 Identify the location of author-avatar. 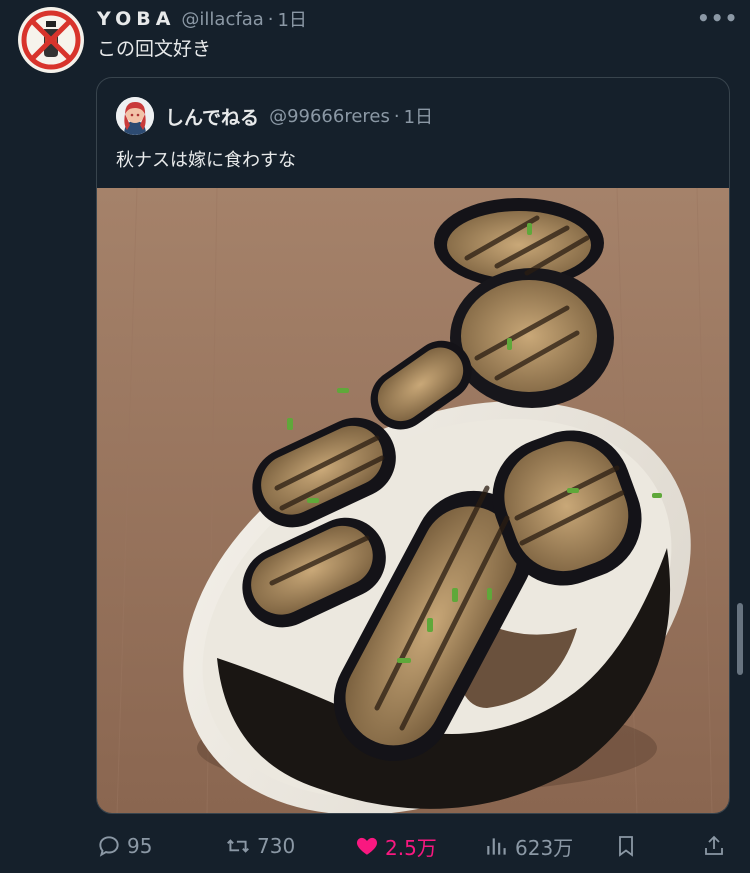
(51, 40).